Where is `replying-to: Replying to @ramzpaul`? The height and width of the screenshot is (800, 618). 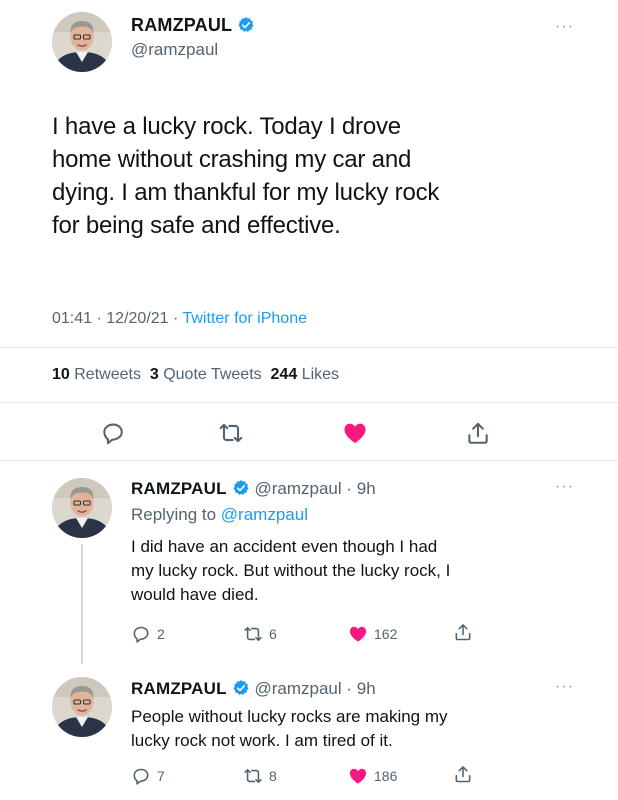
replying-to: Replying to @ramzpaul is located at coordinates (219, 515).